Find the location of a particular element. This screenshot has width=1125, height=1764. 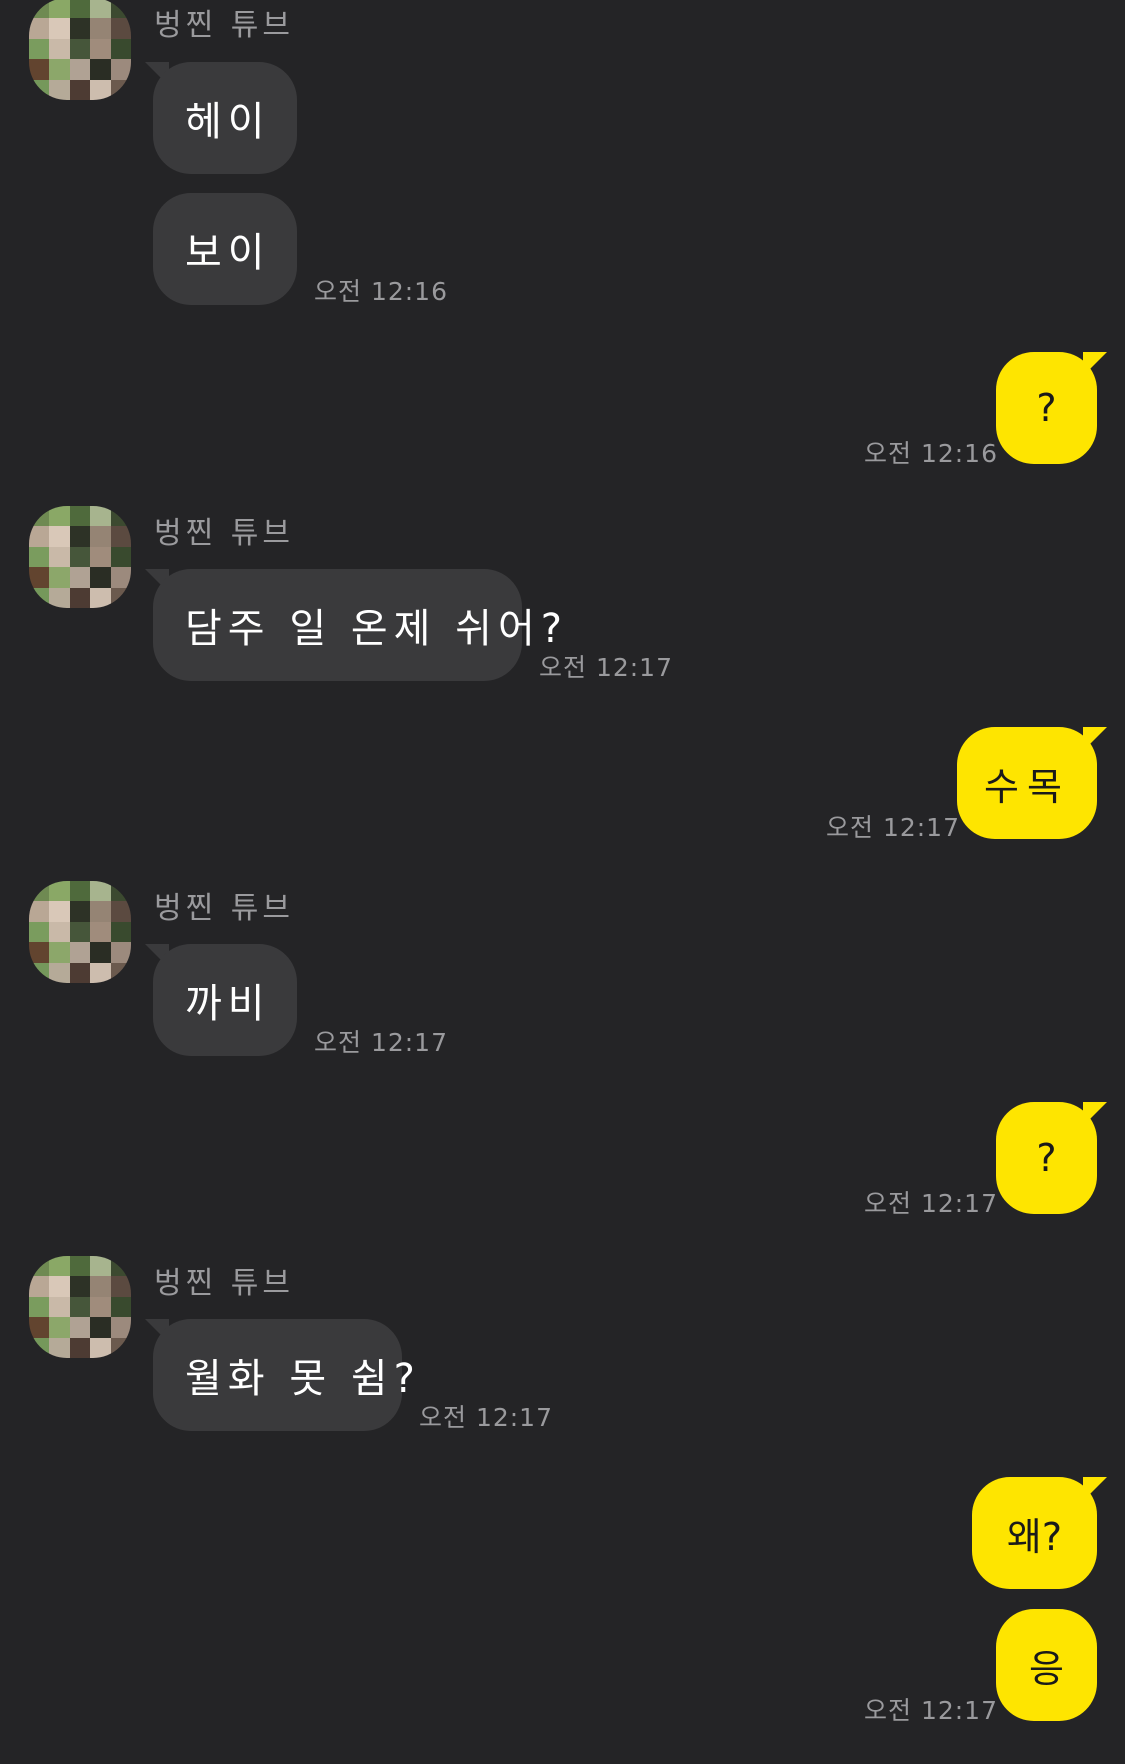

incoming-message-bubble: 보이 is located at coordinates (225, 249).